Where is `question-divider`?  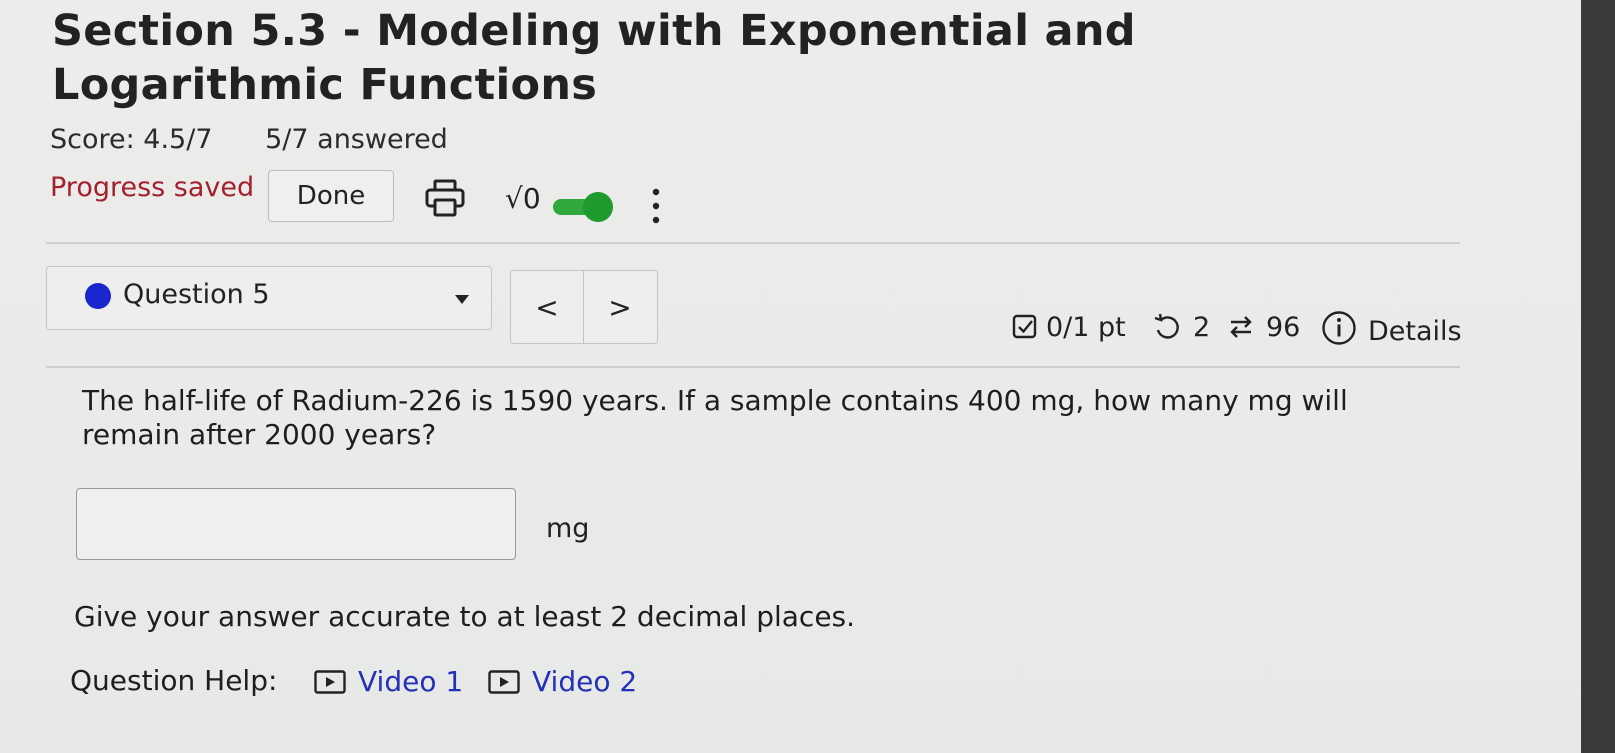 question-divider is located at coordinates (753, 367).